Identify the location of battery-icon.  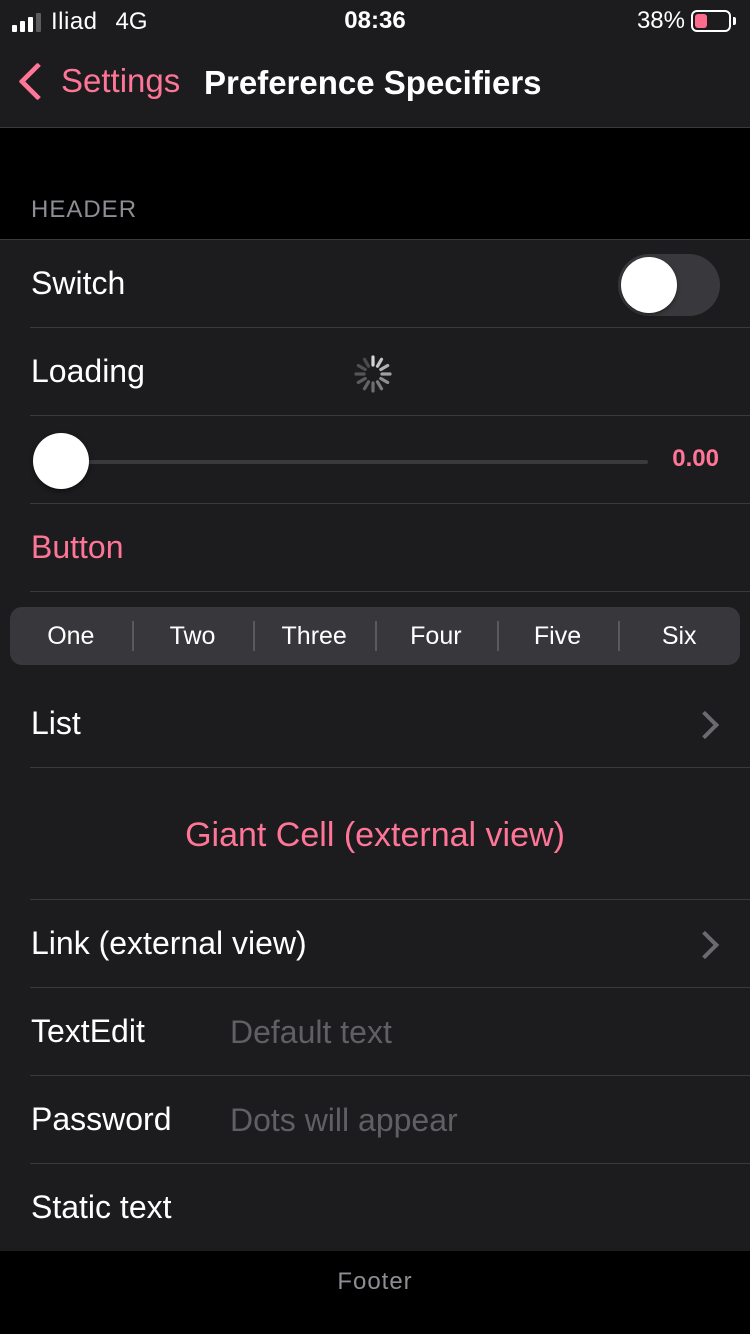
(711, 21).